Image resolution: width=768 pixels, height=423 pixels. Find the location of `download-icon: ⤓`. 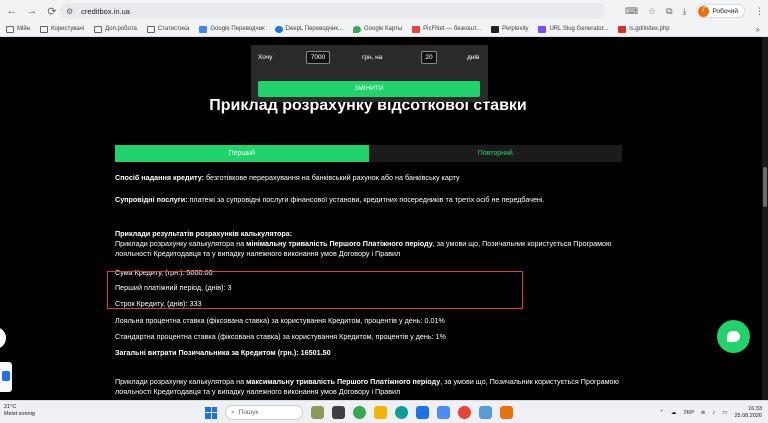

download-icon: ⤓ is located at coordinates (685, 11).